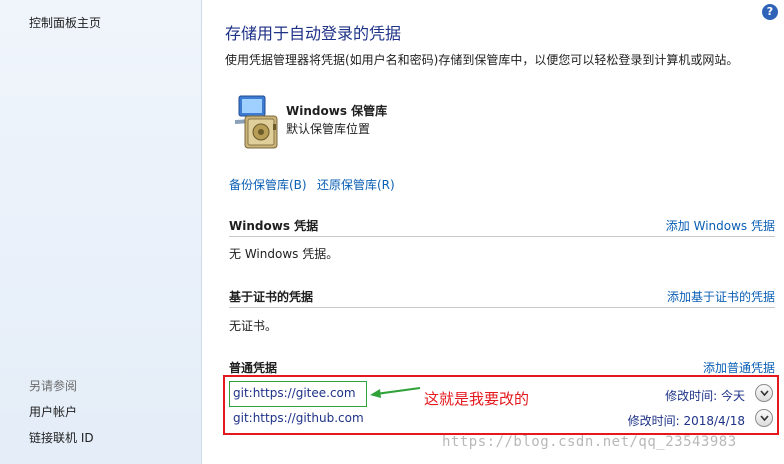 This screenshot has width=784, height=464. I want to click on windows-credentials-header: Windows 凭据 添加 Windows 凭据, so click(502, 226).